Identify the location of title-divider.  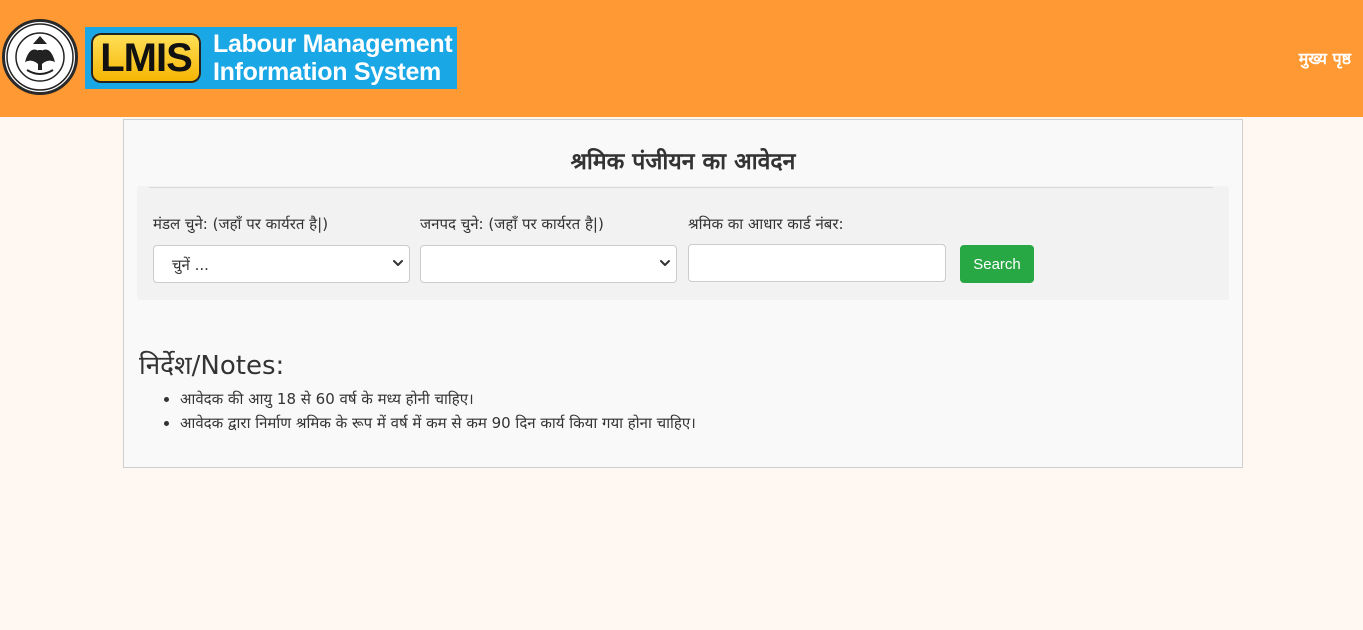
(681, 187).